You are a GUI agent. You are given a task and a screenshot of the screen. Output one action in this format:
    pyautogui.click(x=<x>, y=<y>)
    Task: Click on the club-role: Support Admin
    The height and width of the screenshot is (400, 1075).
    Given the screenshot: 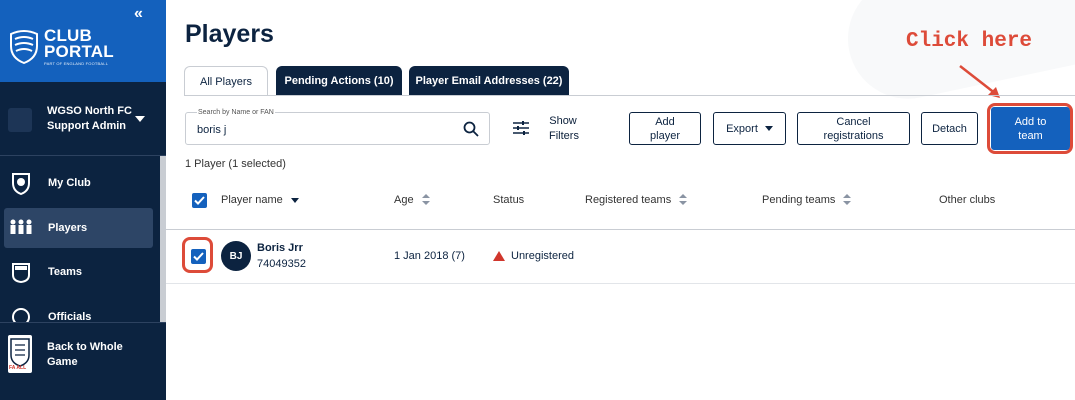 What is the action you would take?
    pyautogui.click(x=87, y=126)
    